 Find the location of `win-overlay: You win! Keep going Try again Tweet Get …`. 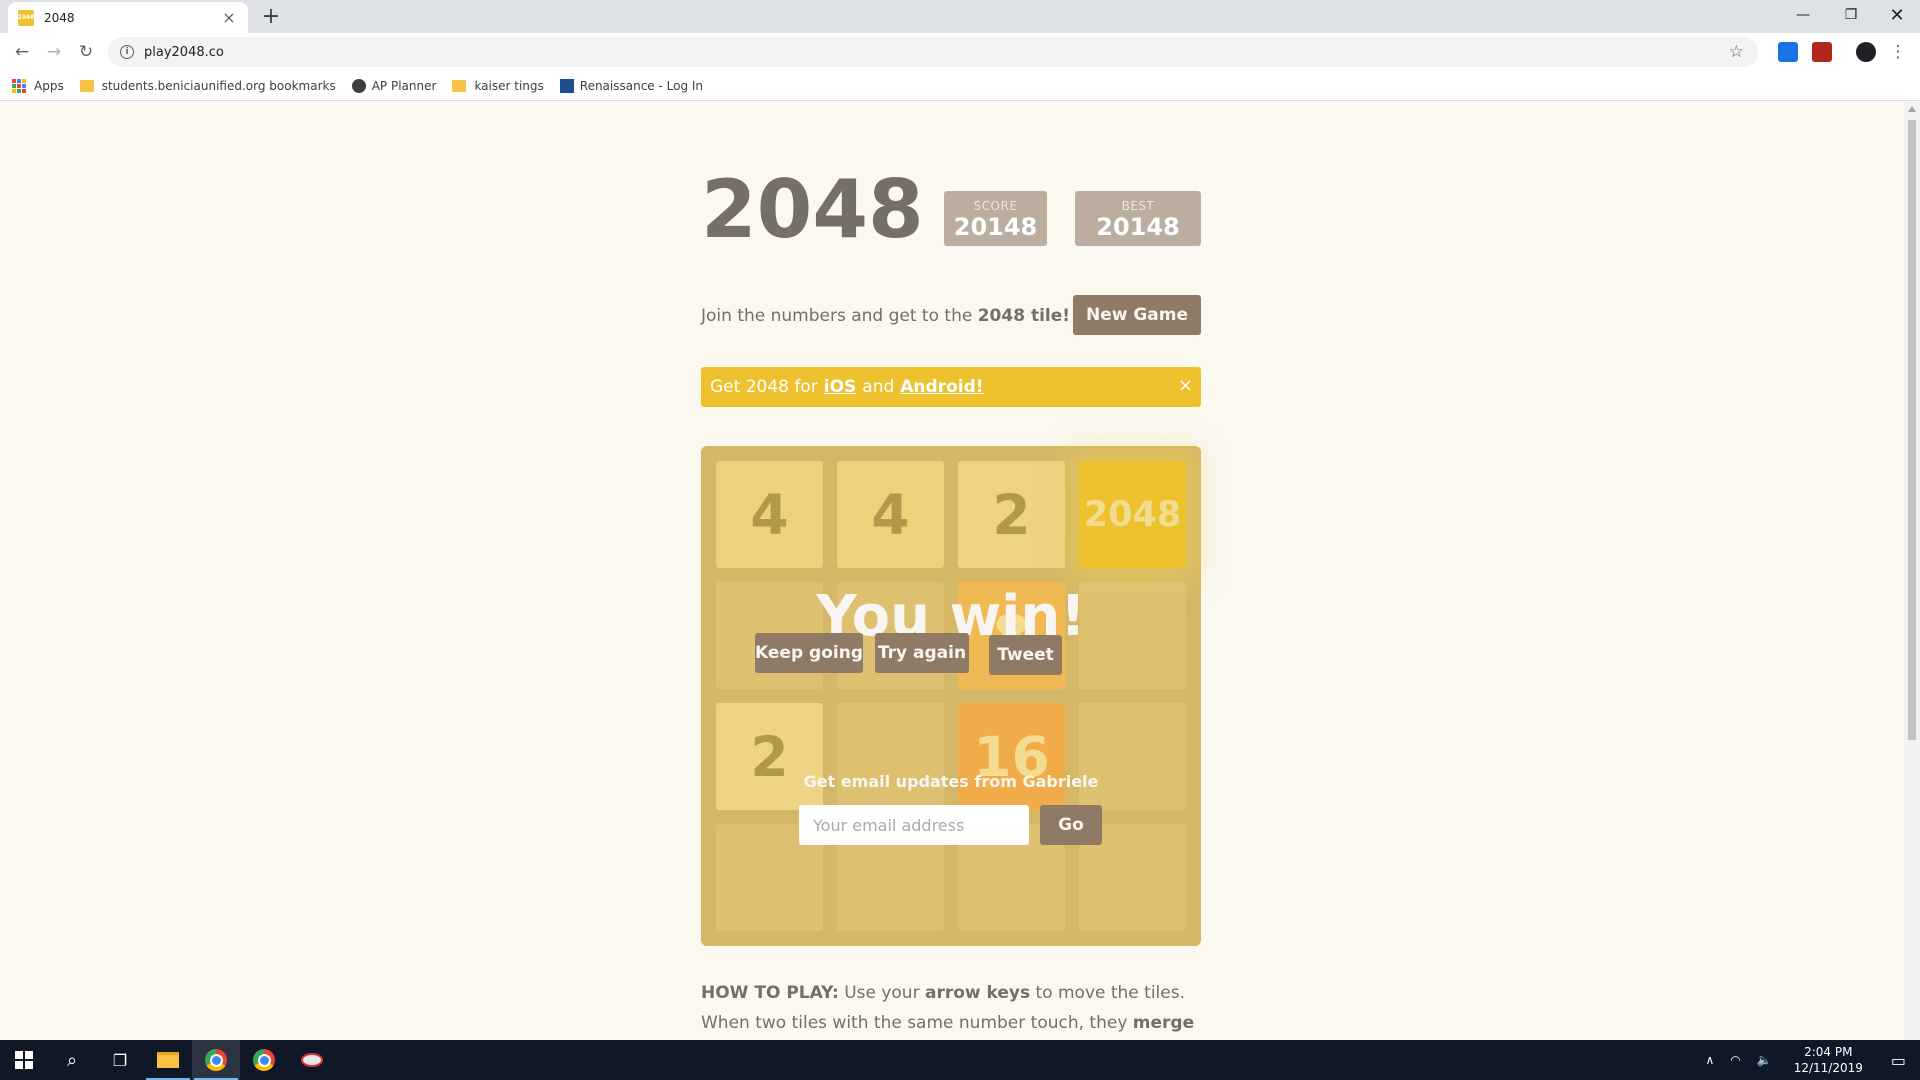

win-overlay: You win! Keep going Try again Tweet Get … is located at coordinates (951, 696).